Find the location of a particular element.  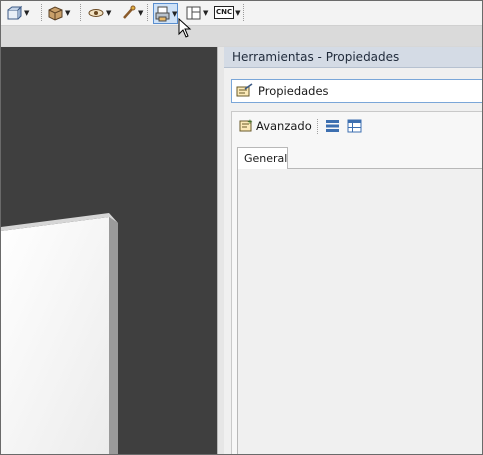

properties-icon is located at coordinates (244, 90).